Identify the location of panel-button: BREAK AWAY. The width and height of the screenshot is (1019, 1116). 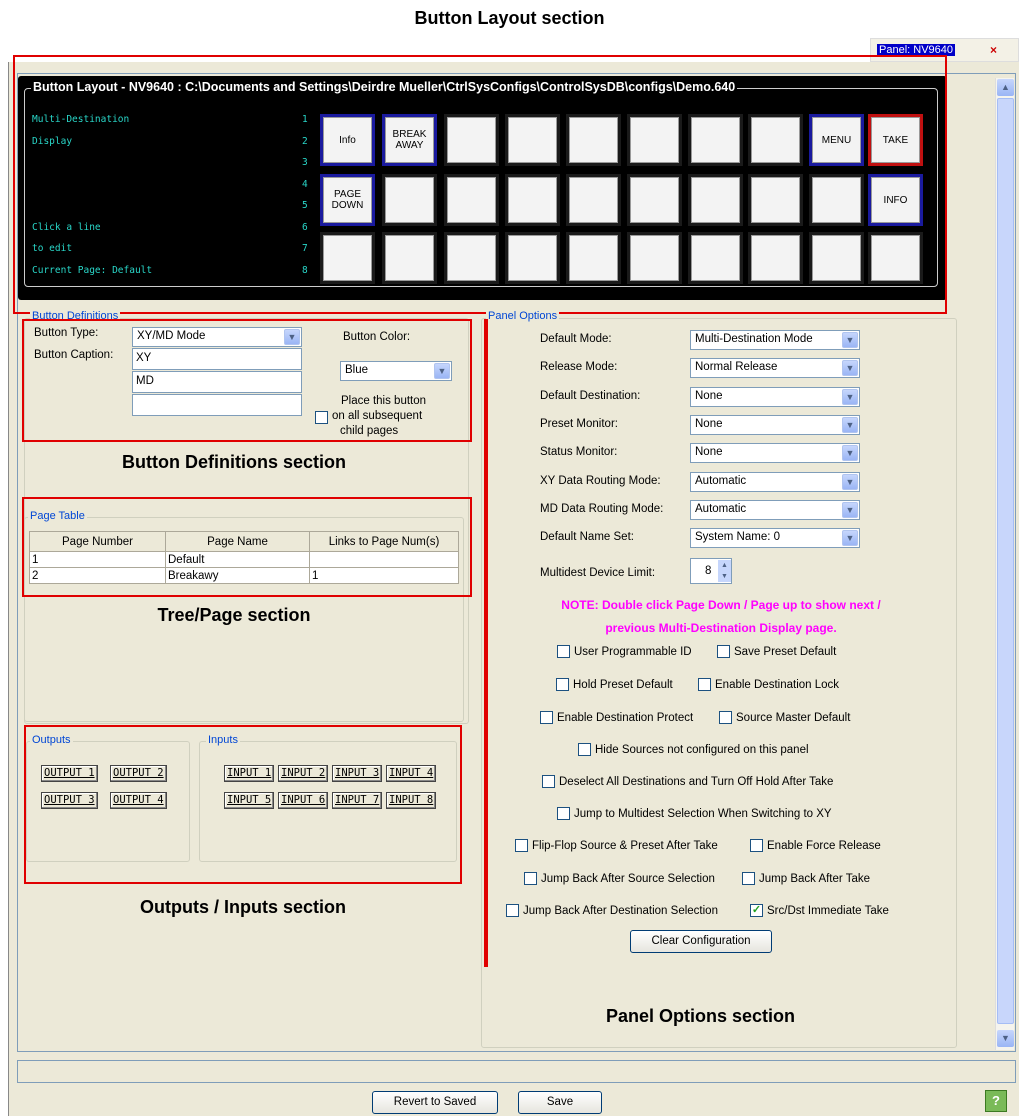
(409, 140).